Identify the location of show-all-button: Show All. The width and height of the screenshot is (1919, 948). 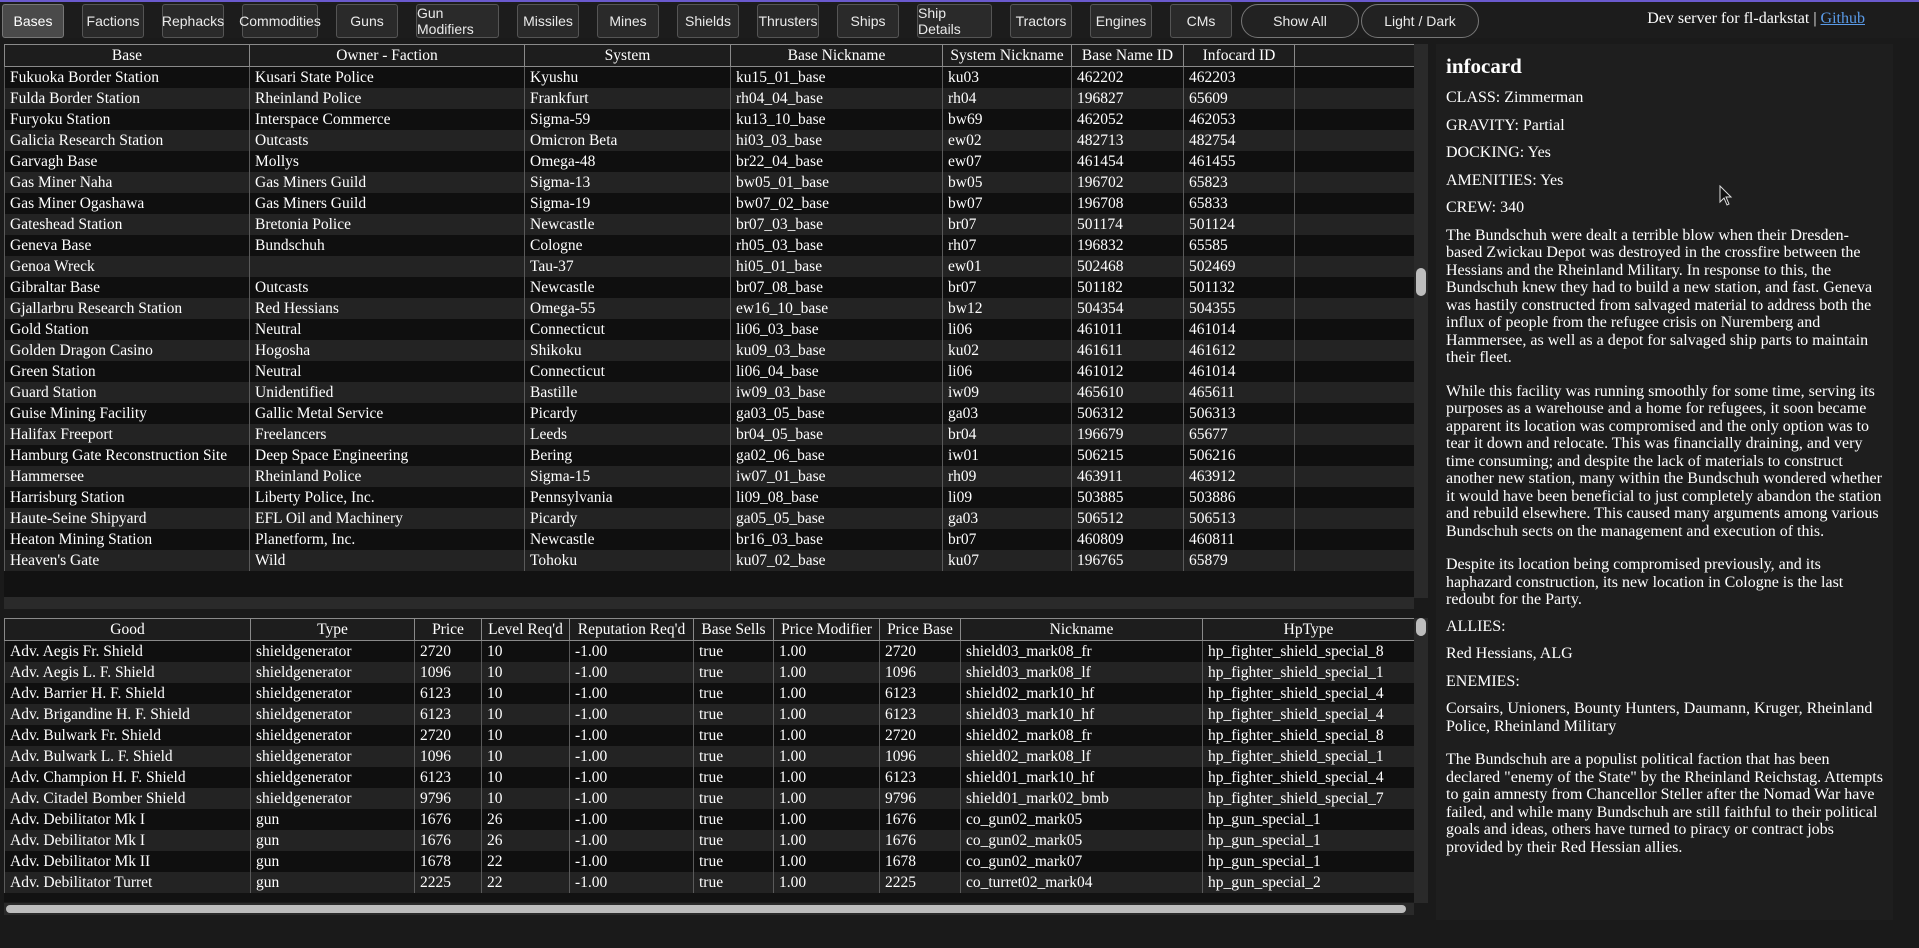
(1300, 21).